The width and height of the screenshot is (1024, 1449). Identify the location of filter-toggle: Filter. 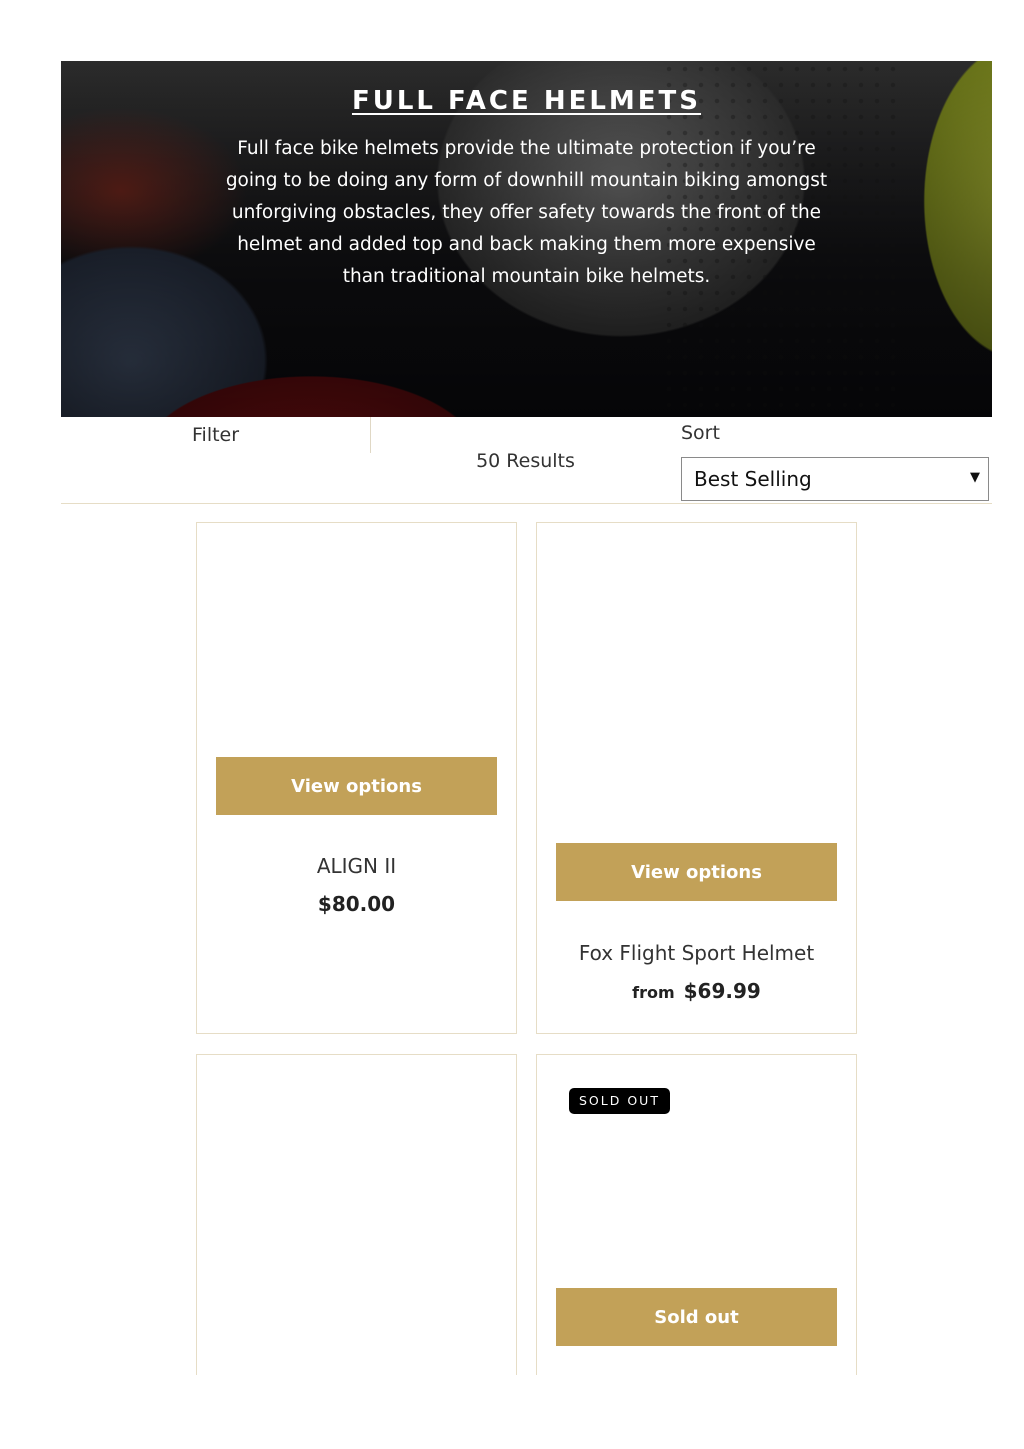
(216, 435).